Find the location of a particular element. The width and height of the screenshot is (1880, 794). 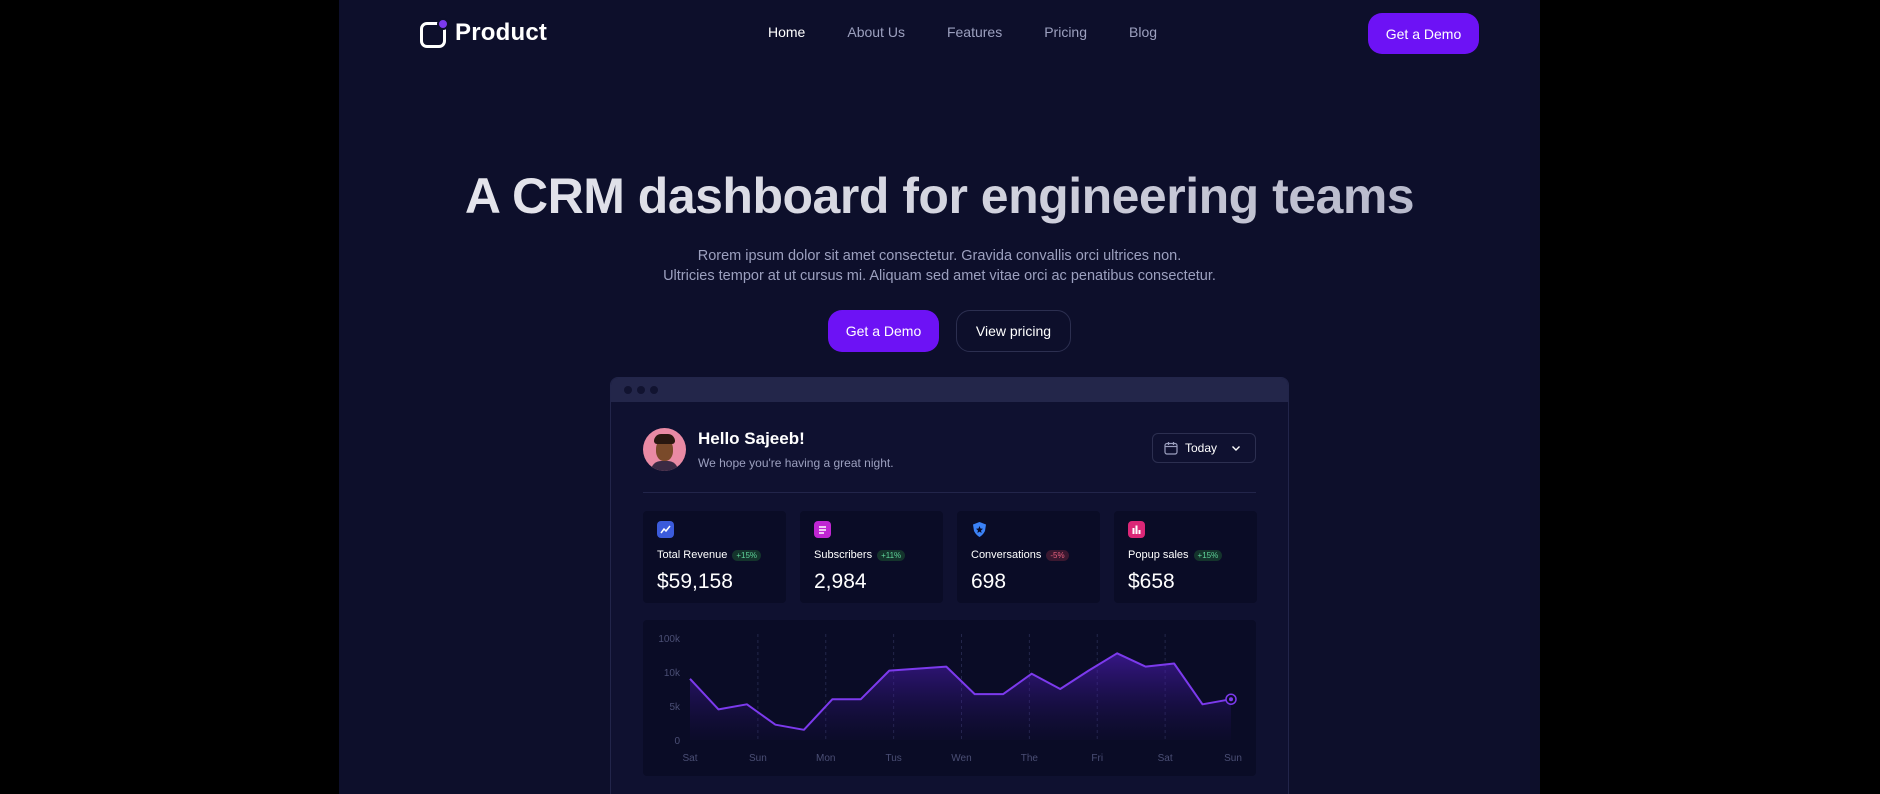

hero-get-demo-button: Get a Demo is located at coordinates (883, 331).